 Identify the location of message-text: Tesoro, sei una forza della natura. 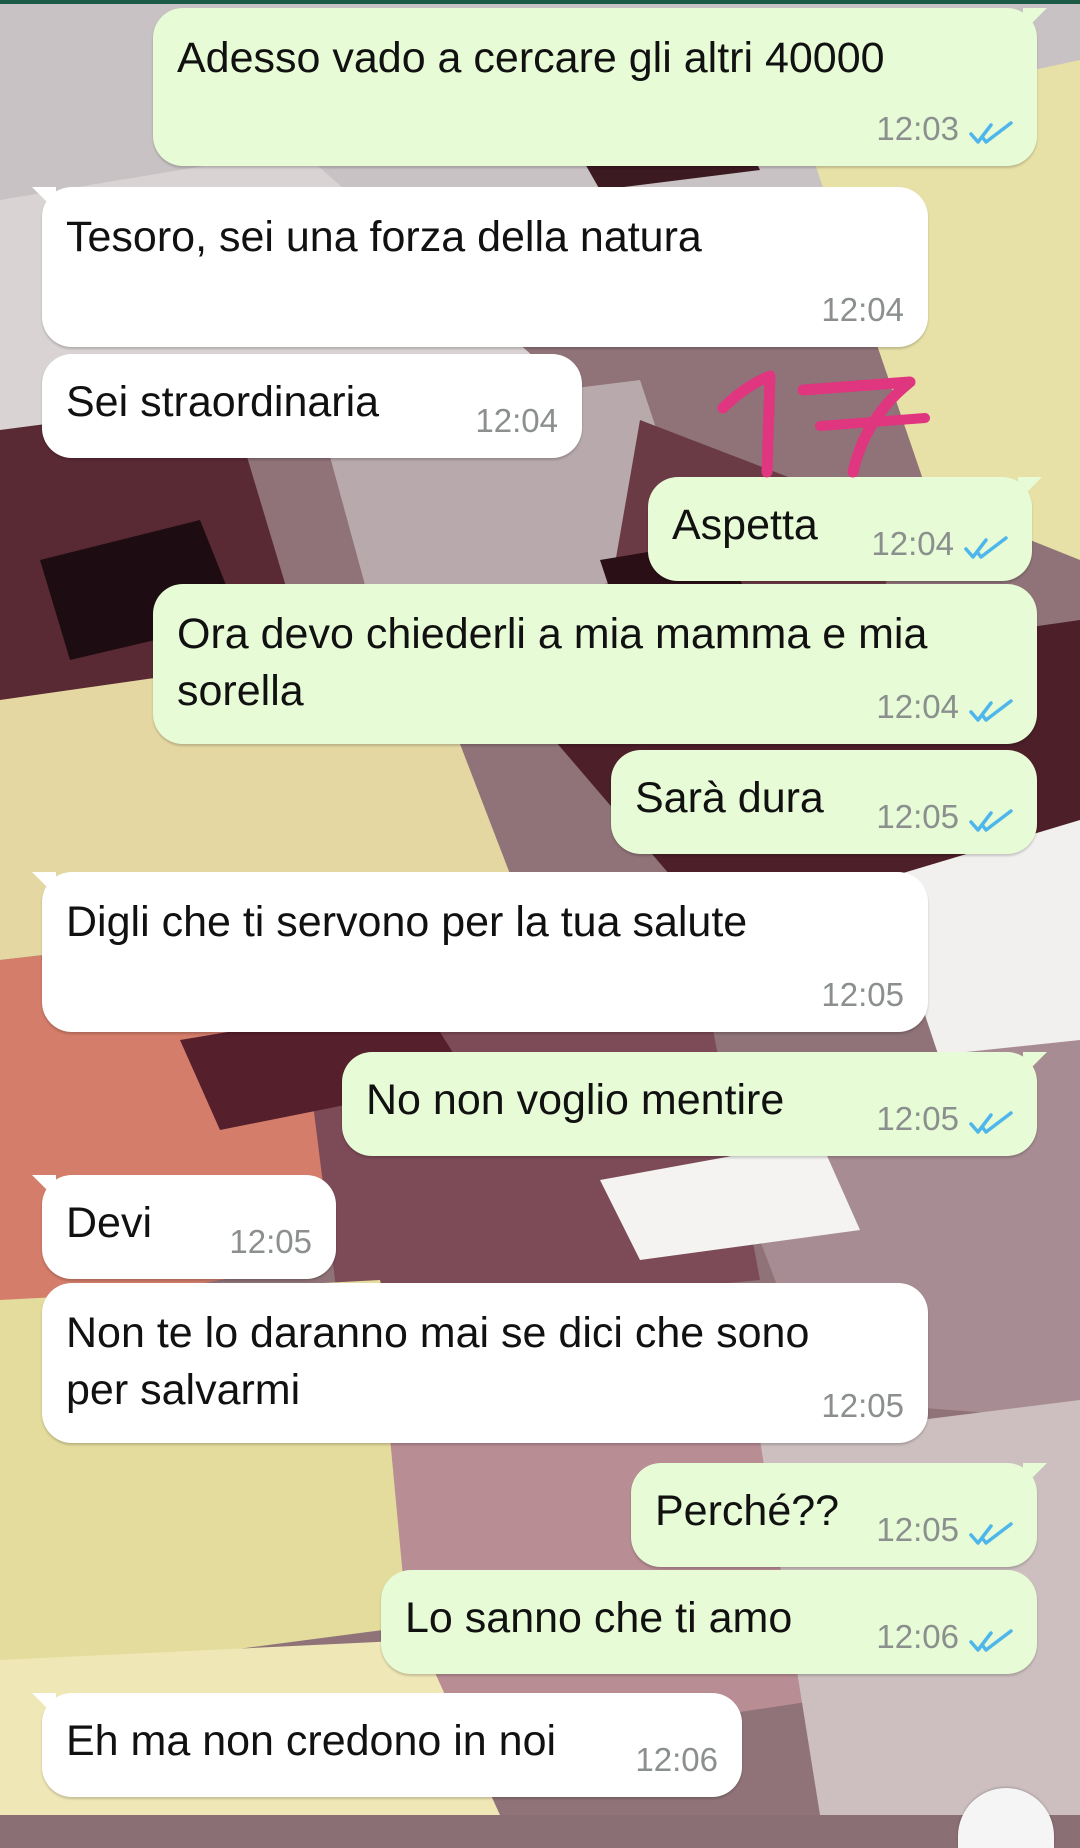
(384, 237).